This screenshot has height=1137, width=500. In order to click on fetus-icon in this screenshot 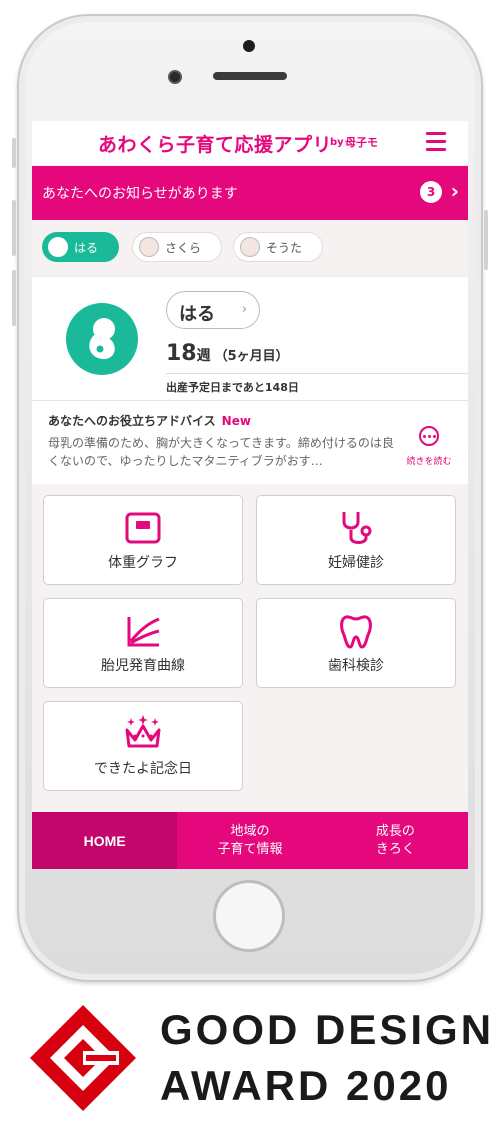, I will do `click(58, 247)`.